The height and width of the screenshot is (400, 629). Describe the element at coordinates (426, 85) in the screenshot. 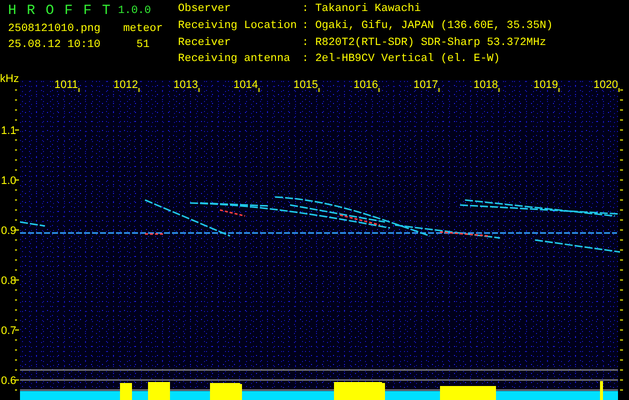

I see `x-axis-label: 1017` at that location.